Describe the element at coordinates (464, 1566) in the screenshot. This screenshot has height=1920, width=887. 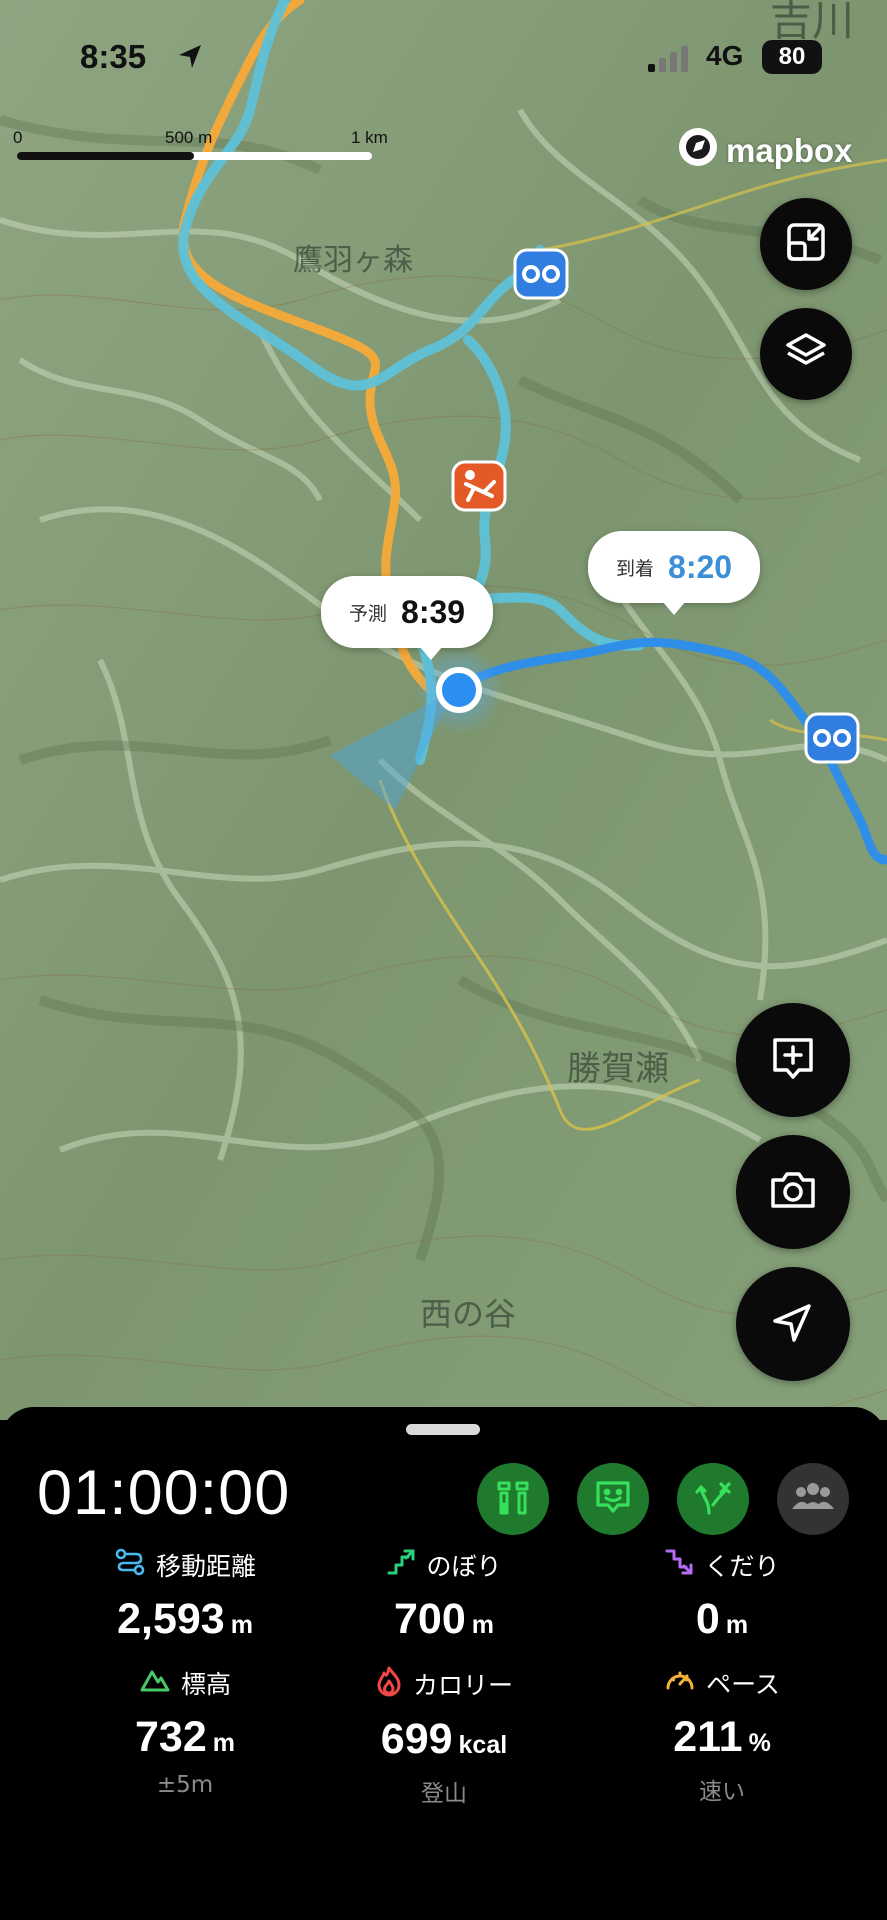
I see `stat-label: のぼり` at that location.